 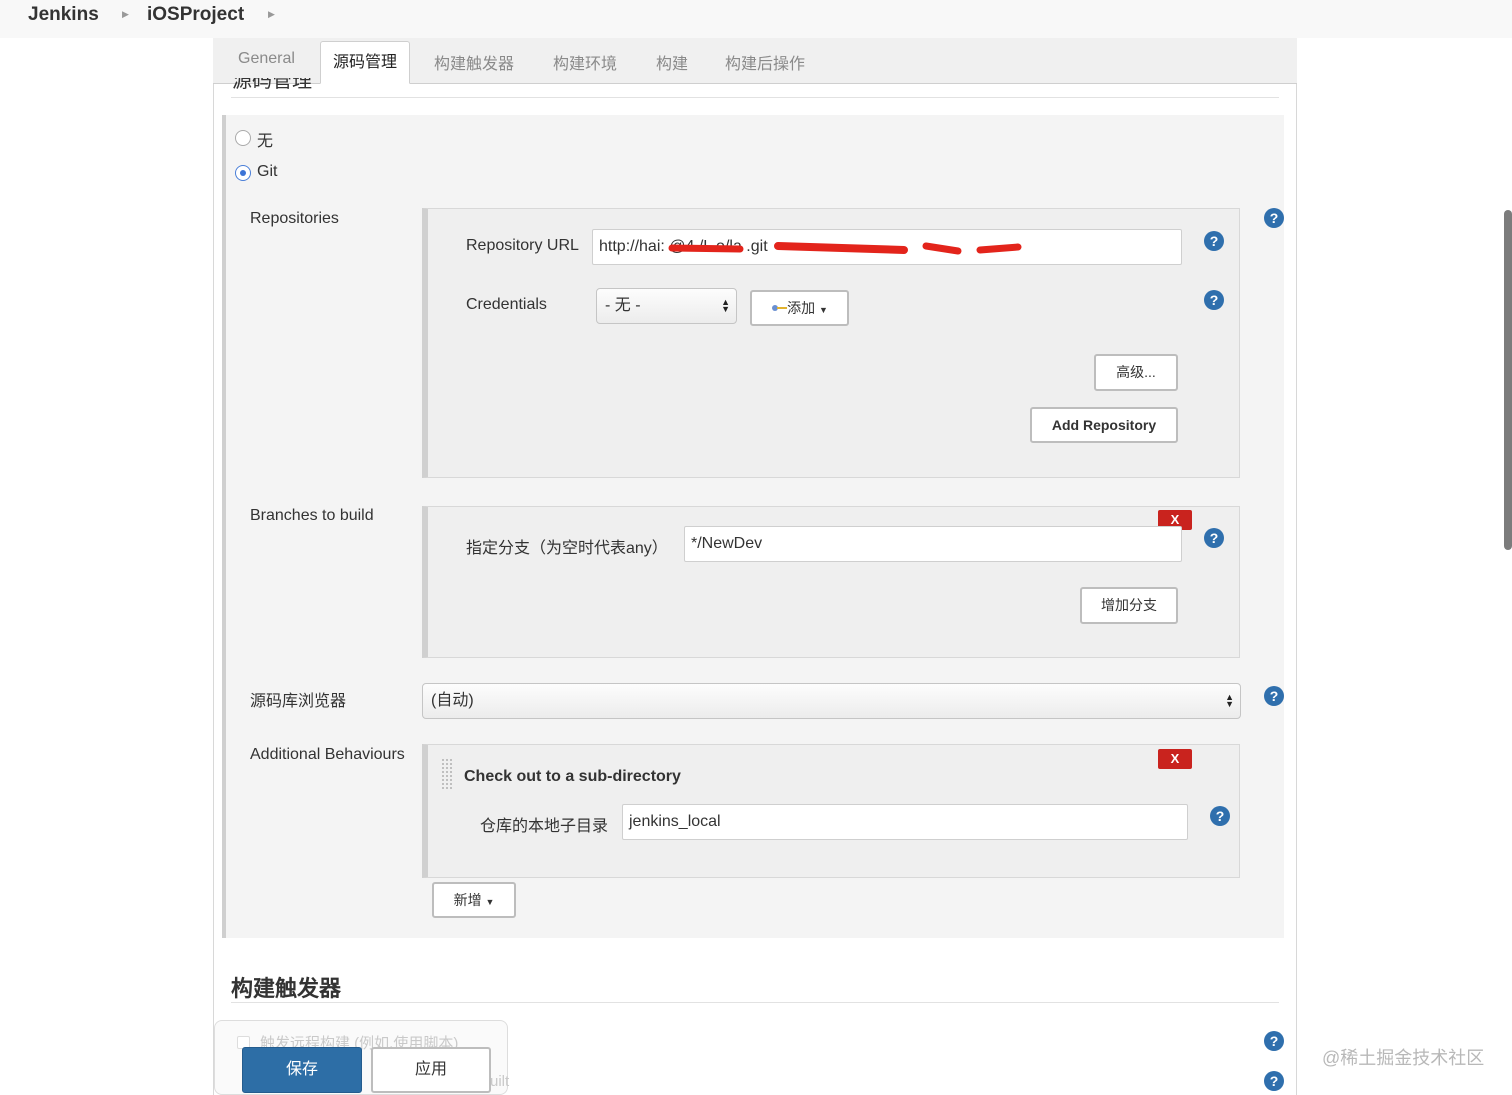 What do you see at coordinates (327, 754) in the screenshot?
I see `behaviours-label: Additional Behaviours` at bounding box center [327, 754].